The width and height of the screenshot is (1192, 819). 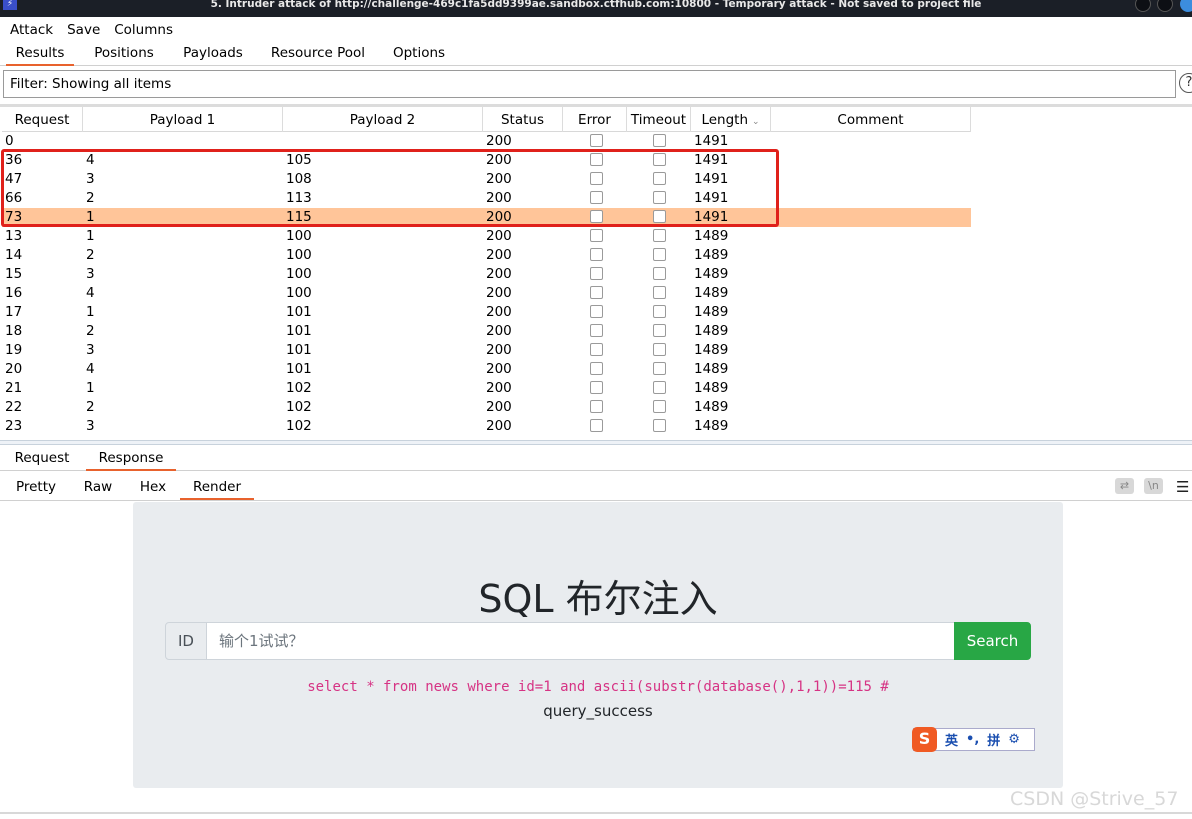 I want to click on table-row: 16 4 100 200 1489, so click(x=486, y=293).